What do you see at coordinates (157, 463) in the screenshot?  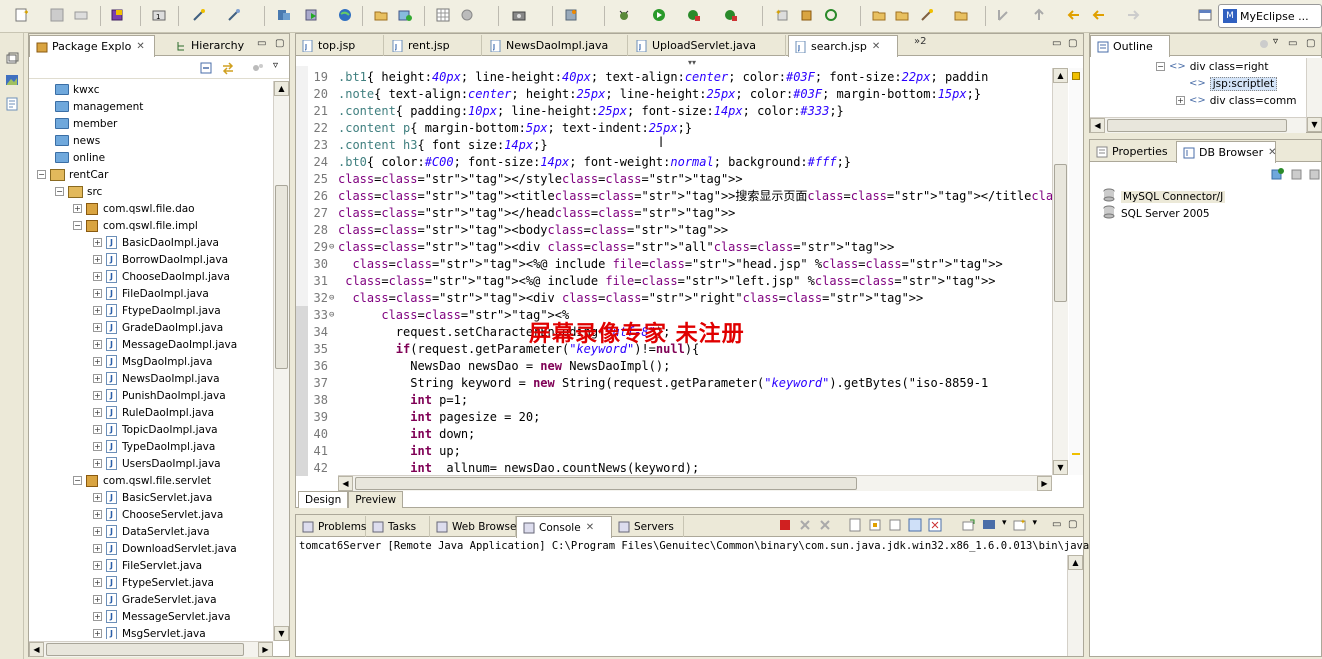 I see `java-file-item: + J UsersDaoImpl.java` at bounding box center [157, 463].